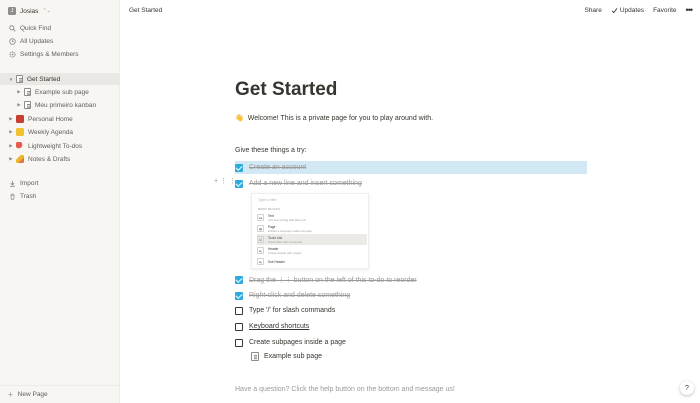 The height and width of the screenshot is (403, 700). What do you see at coordinates (145, 10) in the screenshot?
I see `breadcrumb: Get Started` at bounding box center [145, 10].